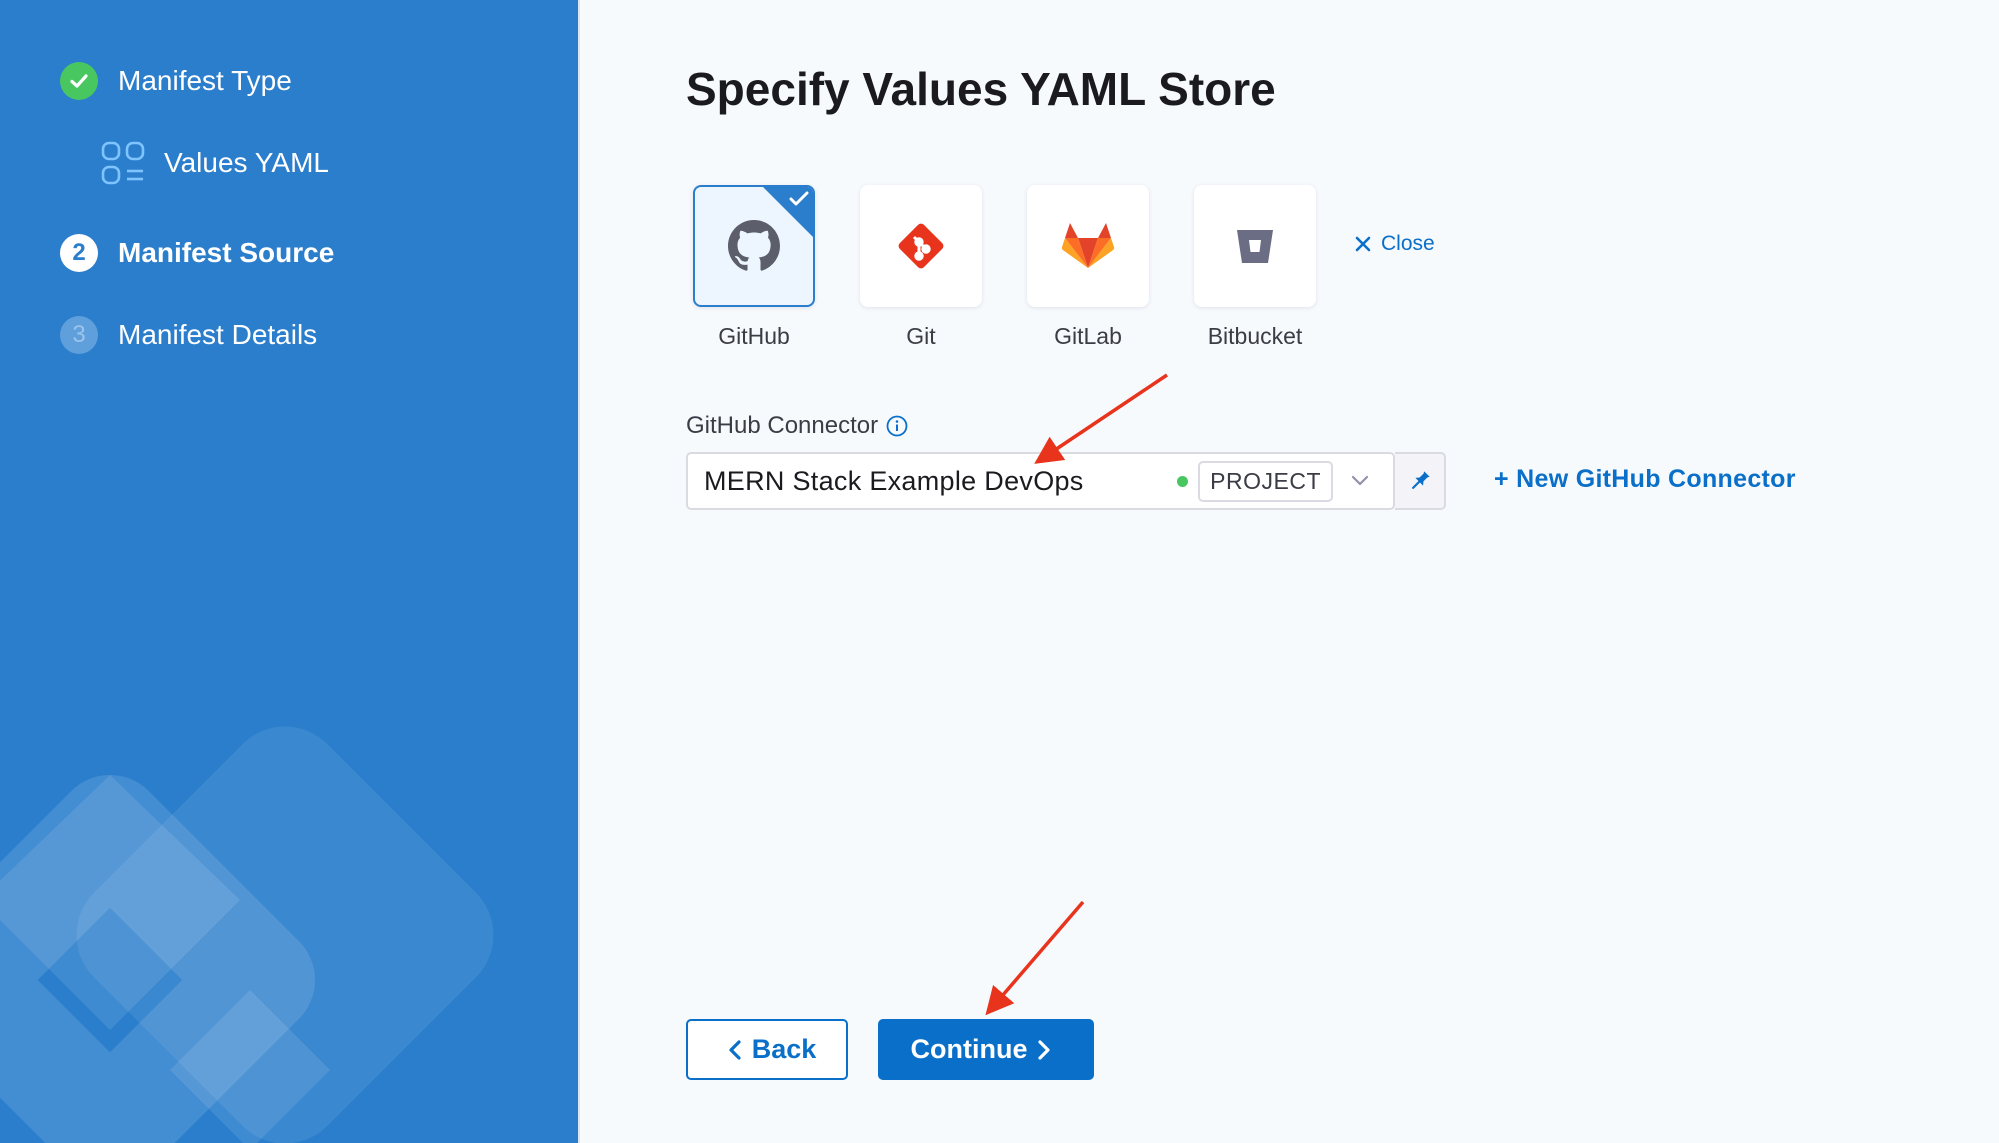  What do you see at coordinates (735, 1049) in the screenshot?
I see `chevron-left-icon` at bounding box center [735, 1049].